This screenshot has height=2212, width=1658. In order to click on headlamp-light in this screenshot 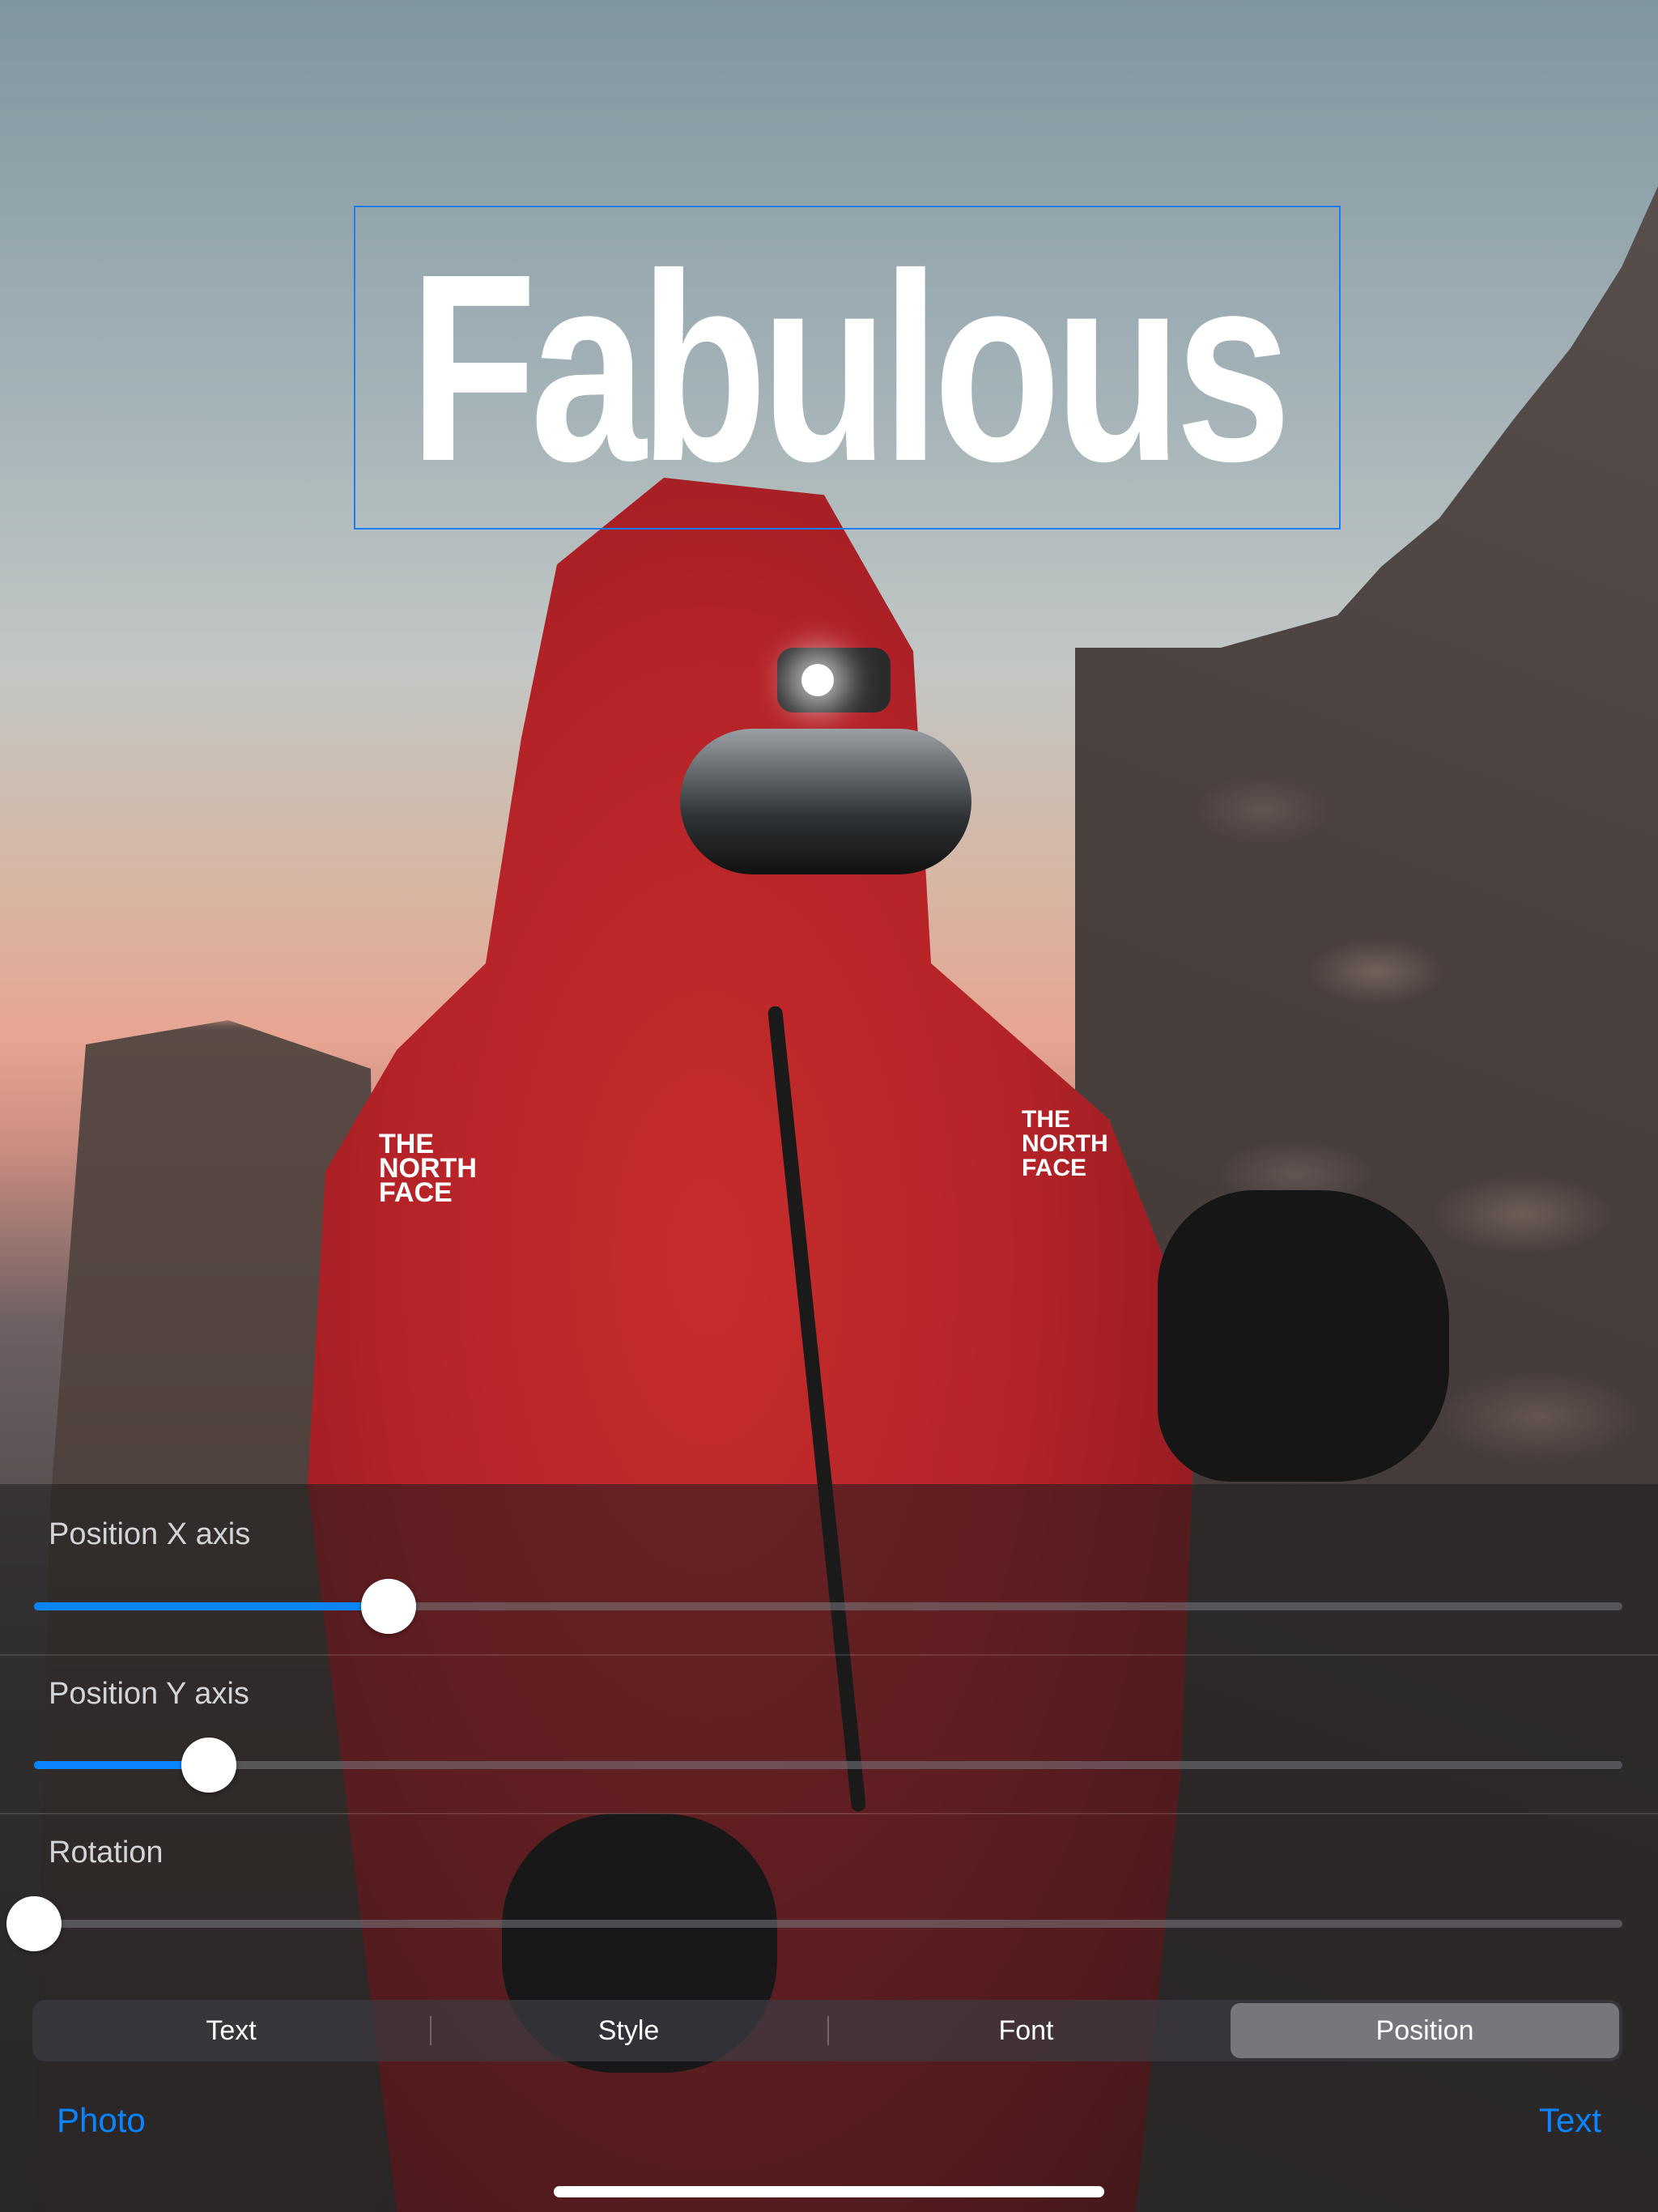, I will do `click(817, 680)`.